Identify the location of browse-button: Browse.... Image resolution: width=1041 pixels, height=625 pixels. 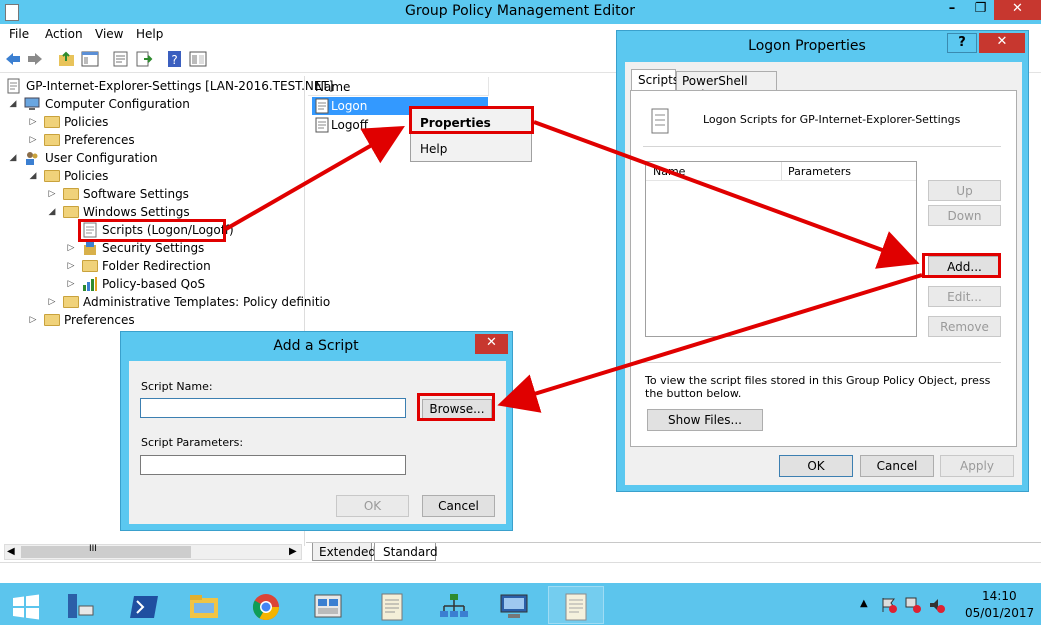
(457, 409).